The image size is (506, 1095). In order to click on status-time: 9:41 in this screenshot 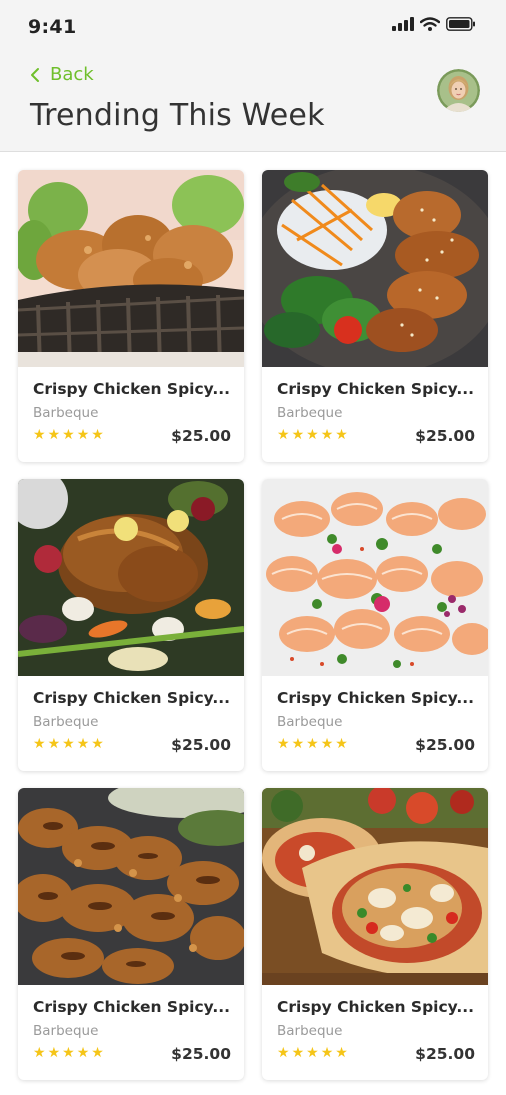, I will do `click(52, 27)`.